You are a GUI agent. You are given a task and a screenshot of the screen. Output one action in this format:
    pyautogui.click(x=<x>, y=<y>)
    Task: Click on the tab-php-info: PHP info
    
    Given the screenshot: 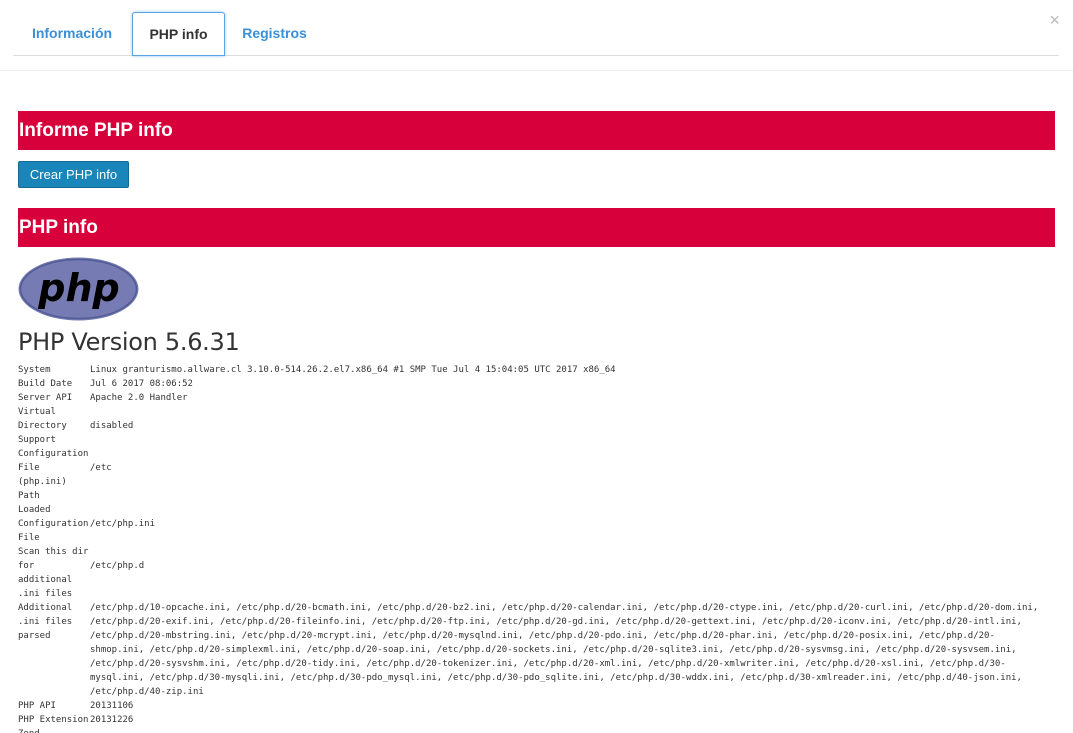 What is the action you would take?
    pyautogui.click(x=178, y=34)
    